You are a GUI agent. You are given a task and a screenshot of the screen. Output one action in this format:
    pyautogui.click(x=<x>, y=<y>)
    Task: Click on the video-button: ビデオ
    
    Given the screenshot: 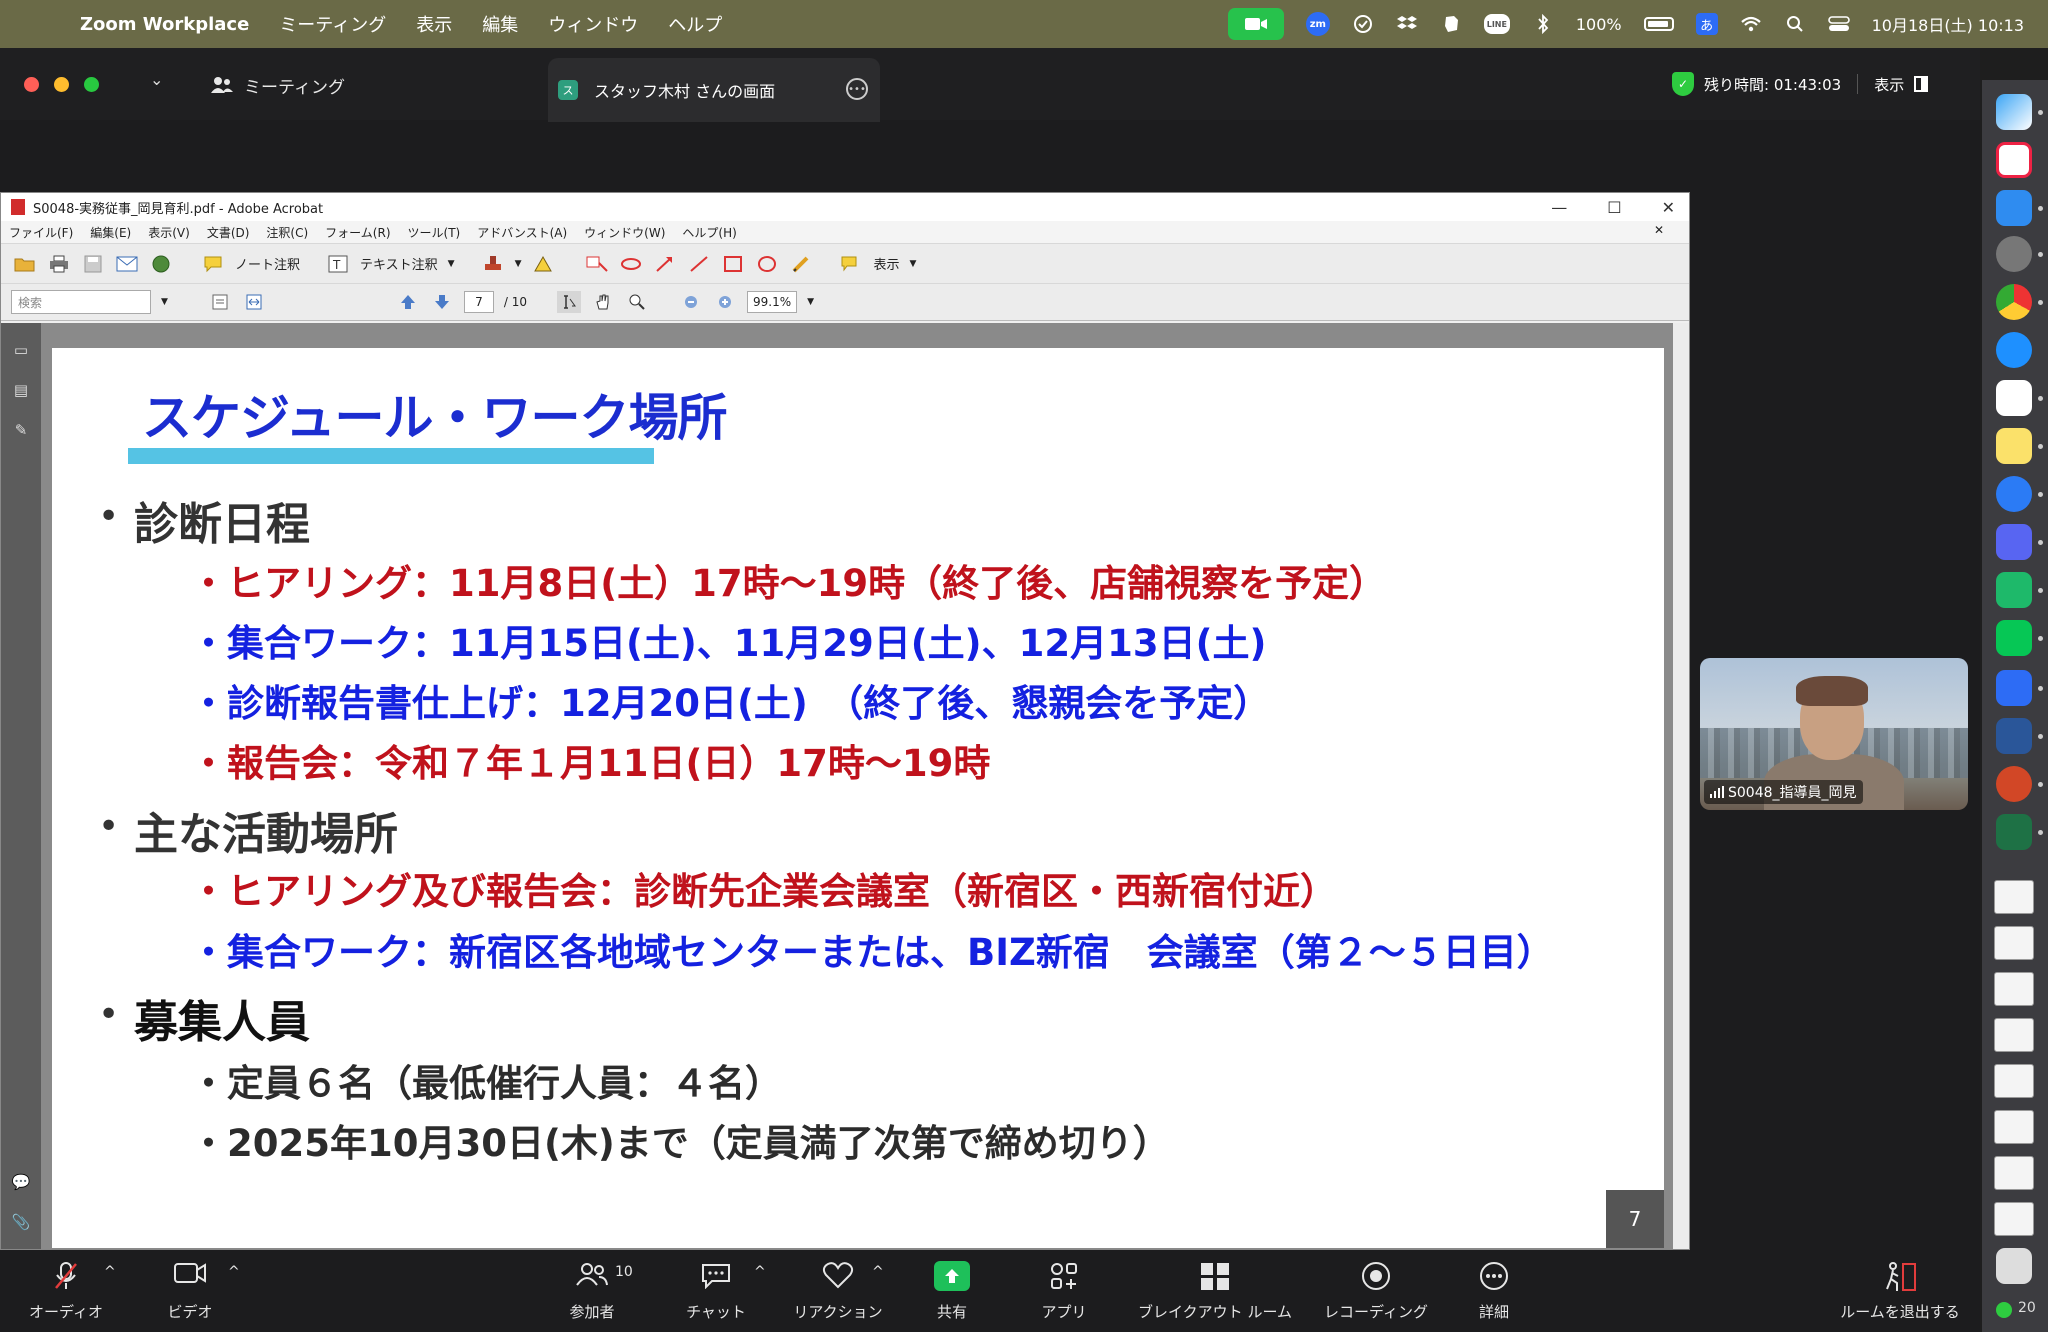 What is the action you would take?
    pyautogui.click(x=190, y=1291)
    